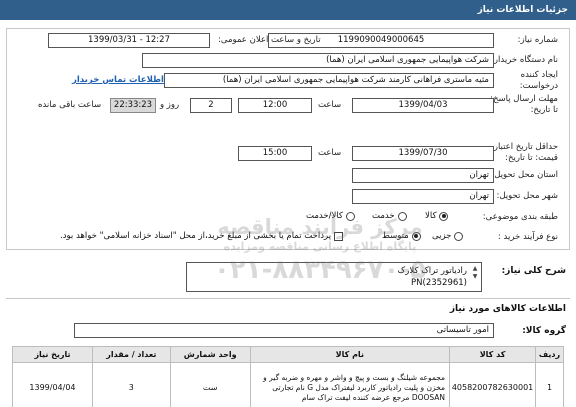 Image resolution: width=576 pixels, height=407 pixels. Describe the element at coordinates (129, 40) in the screenshot. I see `announce-date-field: 1399/03/31 - 12:27` at that location.